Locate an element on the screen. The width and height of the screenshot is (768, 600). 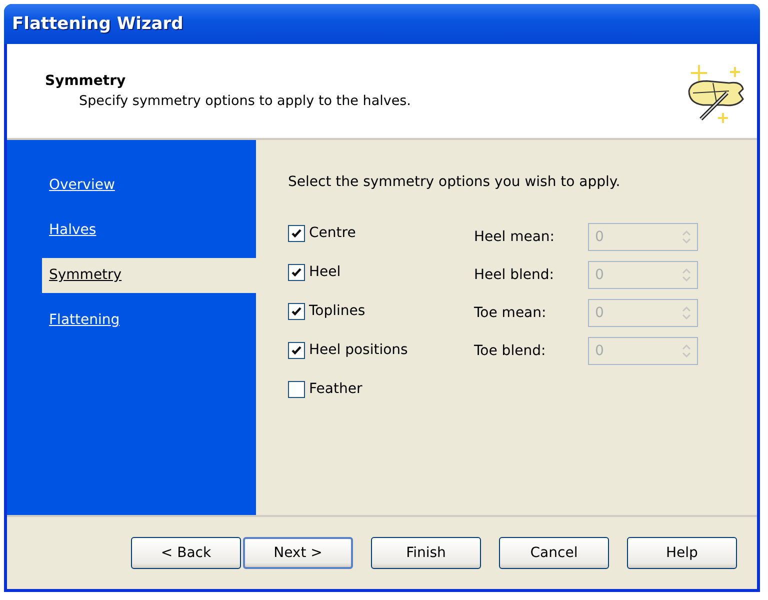
option-label: Centre is located at coordinates (332, 233).